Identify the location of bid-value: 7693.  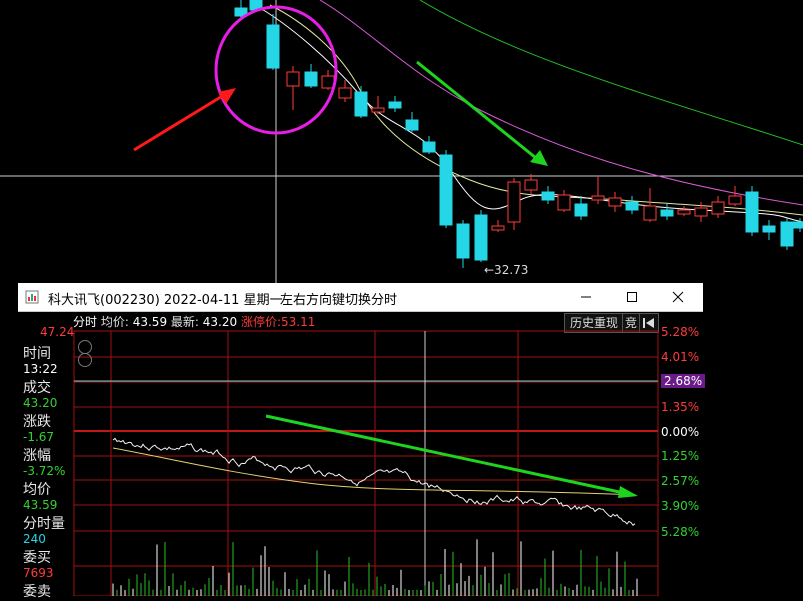
(38, 573).